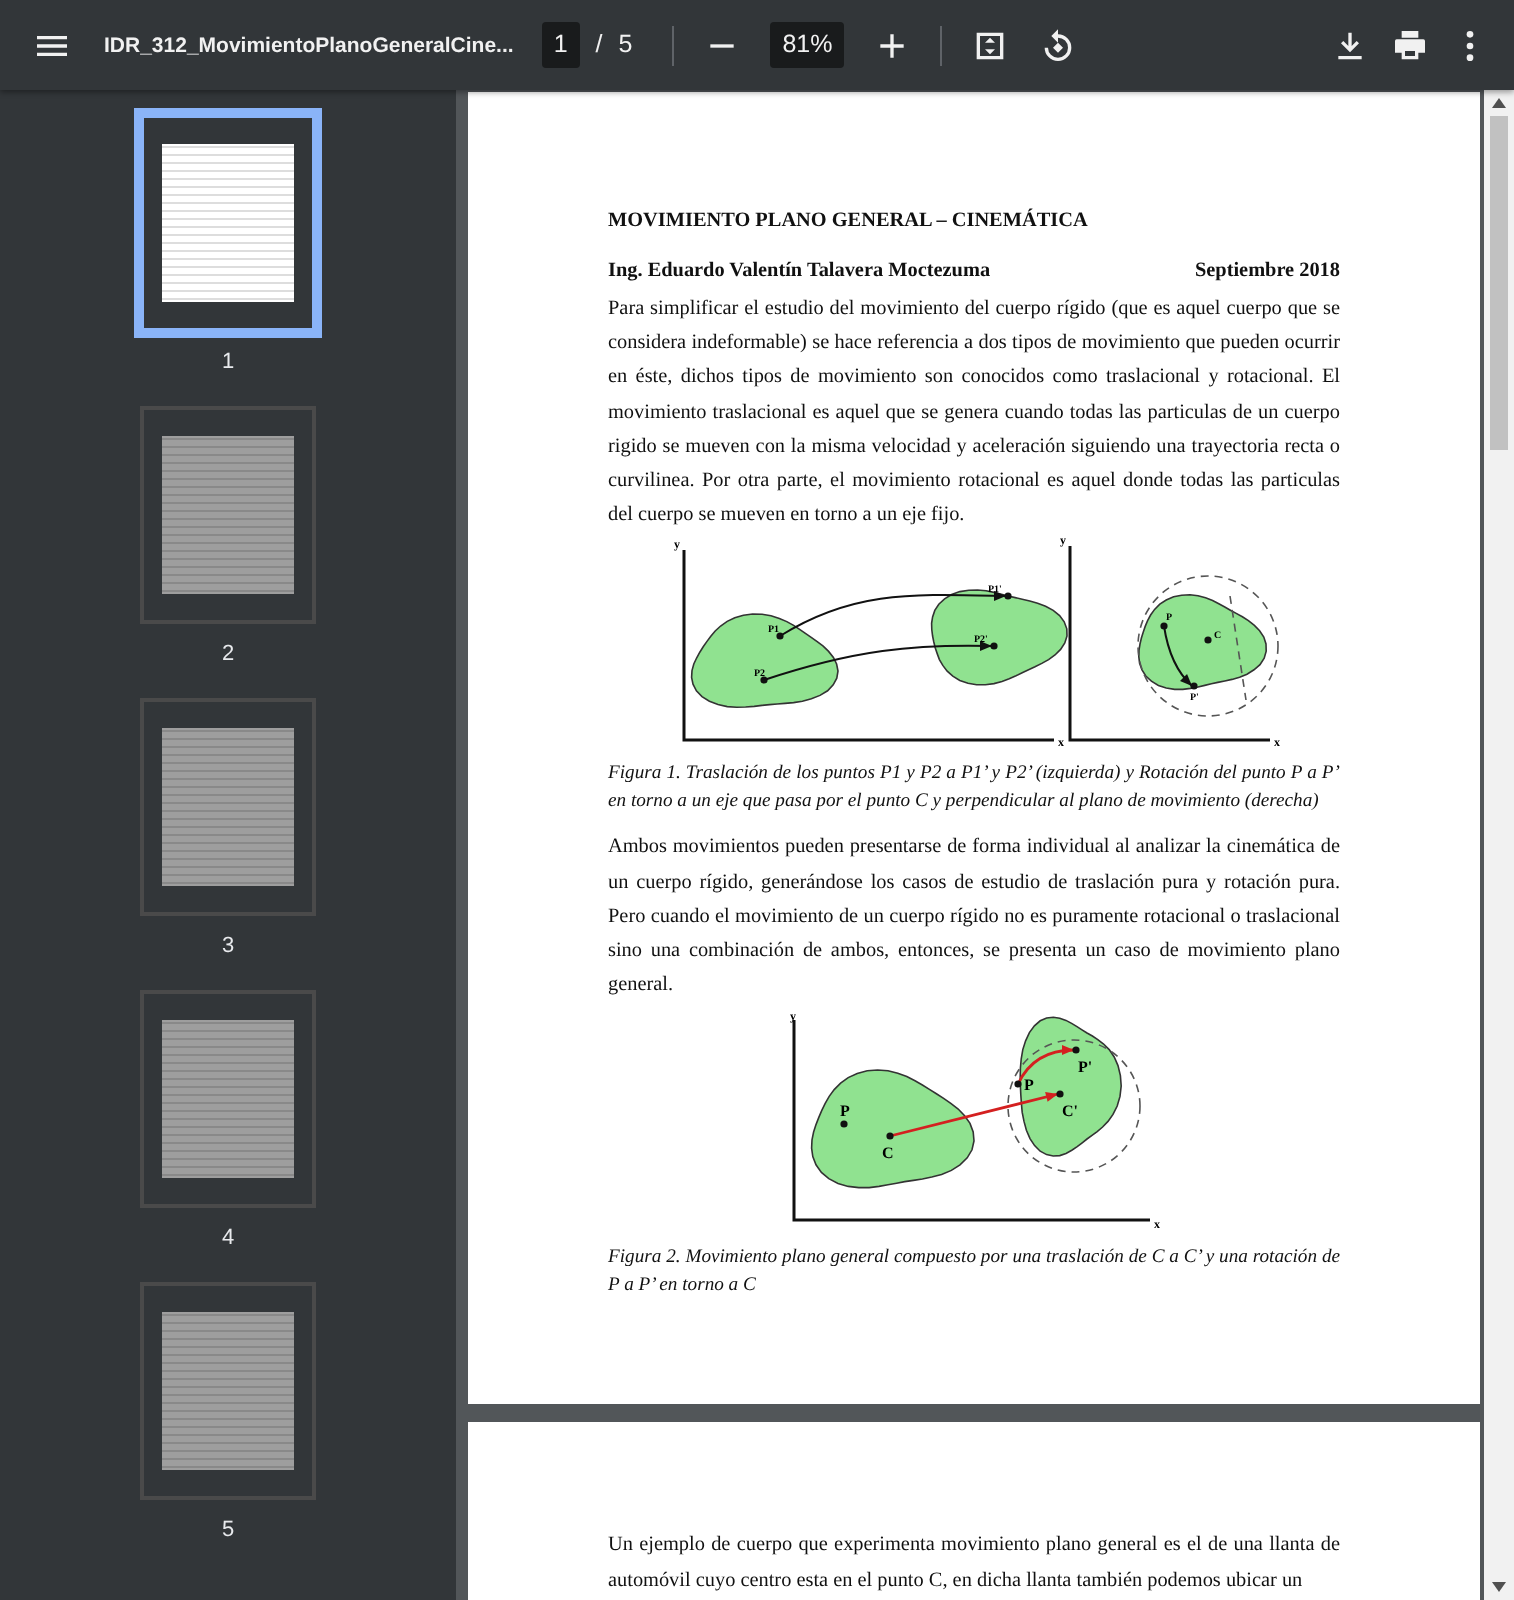  I want to click on paragraph: Un ejemplo de cuerpo que experimenta movimiento plano general es el de una llanta de automóvil cuyo centro esta en el punto C, en dicha llanta también podemos ubicar un, so click(974, 1564).